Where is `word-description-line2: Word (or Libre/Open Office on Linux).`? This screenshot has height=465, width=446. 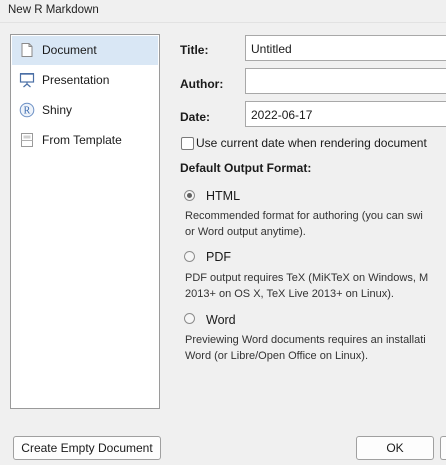
word-description-line2: Word (or Libre/Open Office on Linux). is located at coordinates (277, 356).